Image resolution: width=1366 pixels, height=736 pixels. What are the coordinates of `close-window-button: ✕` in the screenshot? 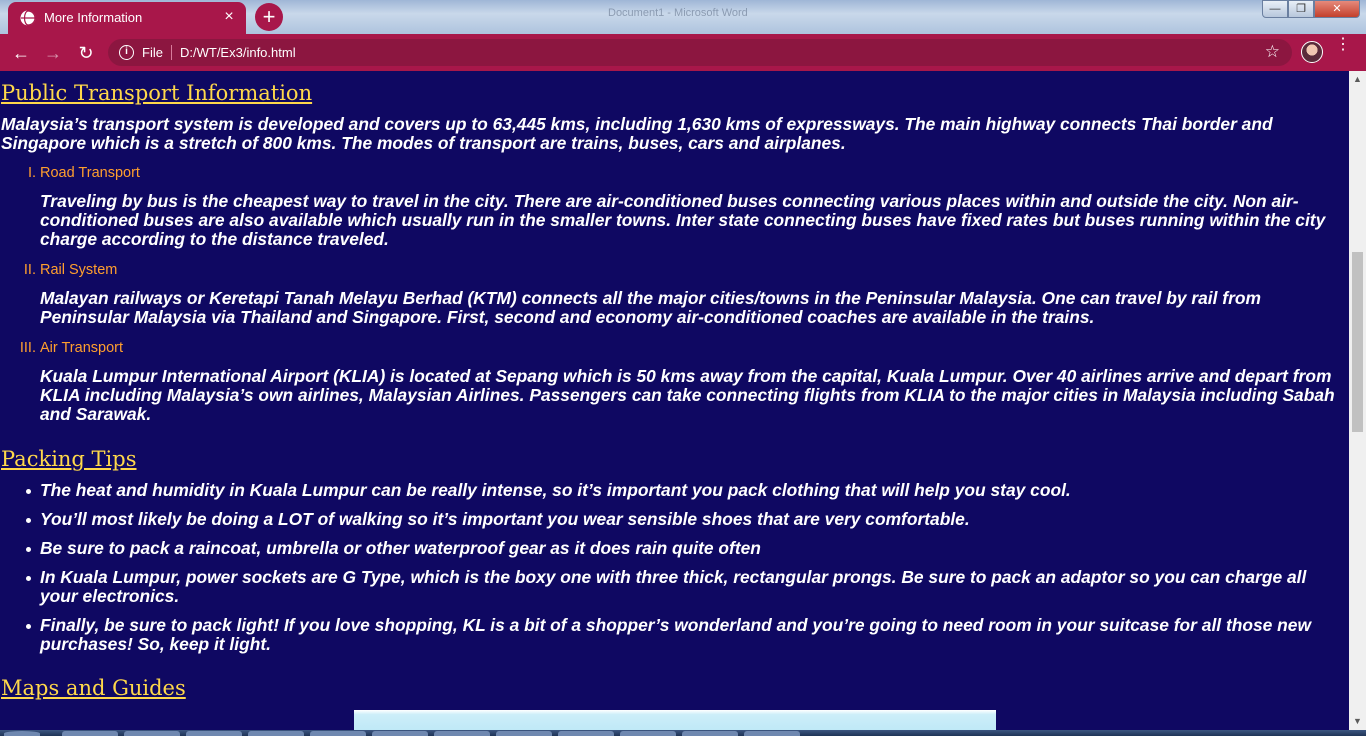 It's located at (1337, 9).